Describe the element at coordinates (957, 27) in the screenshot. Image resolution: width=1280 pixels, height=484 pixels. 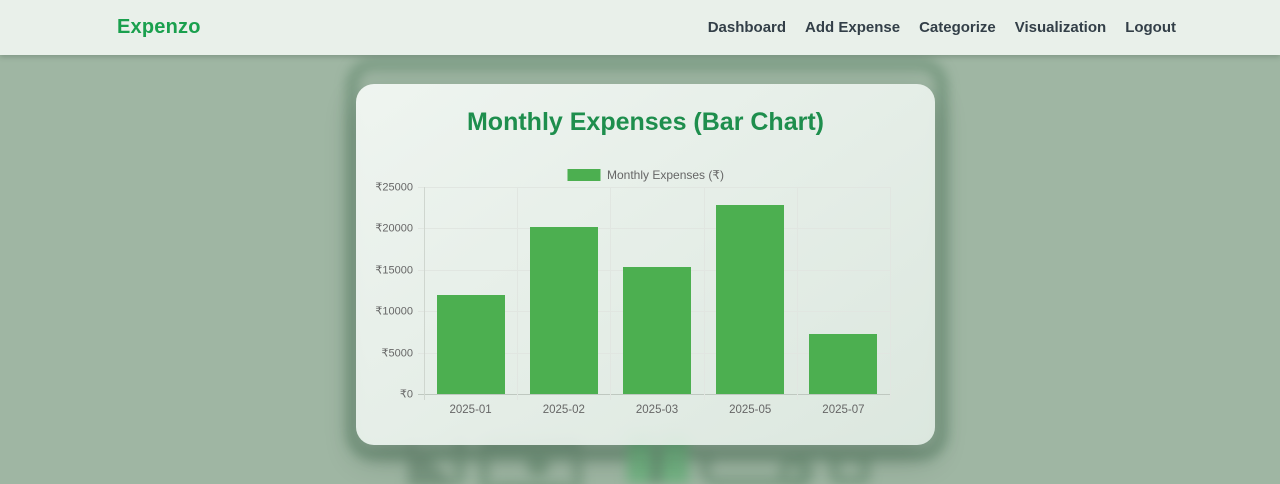
I see `nav-categorize: Categorize` at that location.